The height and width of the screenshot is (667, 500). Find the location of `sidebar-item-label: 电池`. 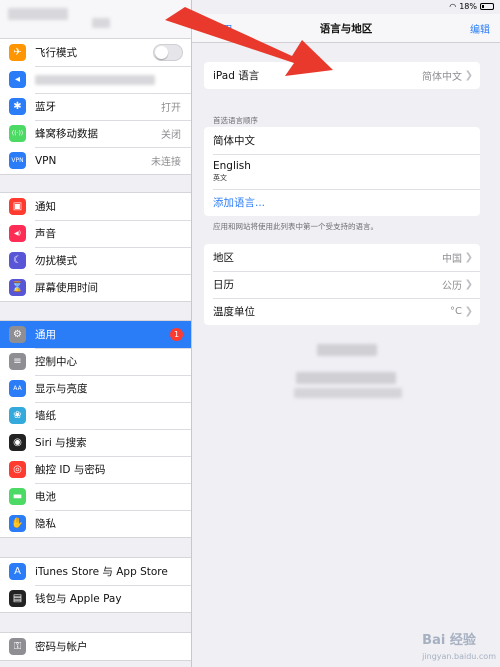

sidebar-item-label: 电池 is located at coordinates (45, 497).